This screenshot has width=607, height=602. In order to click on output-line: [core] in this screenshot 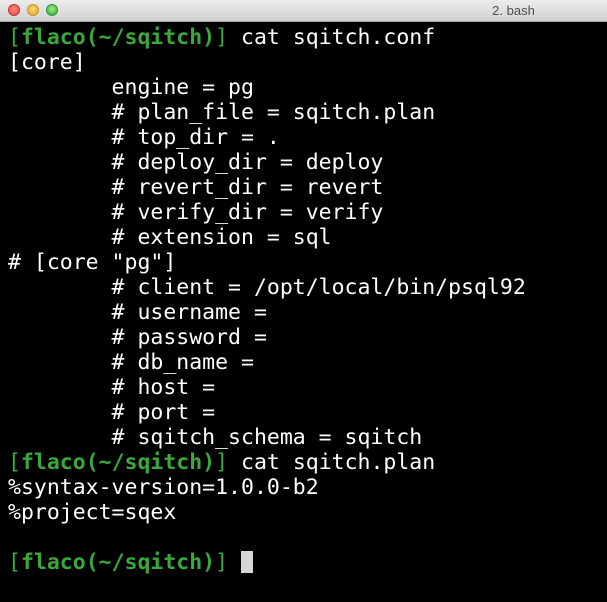, I will do `click(47, 62)`.